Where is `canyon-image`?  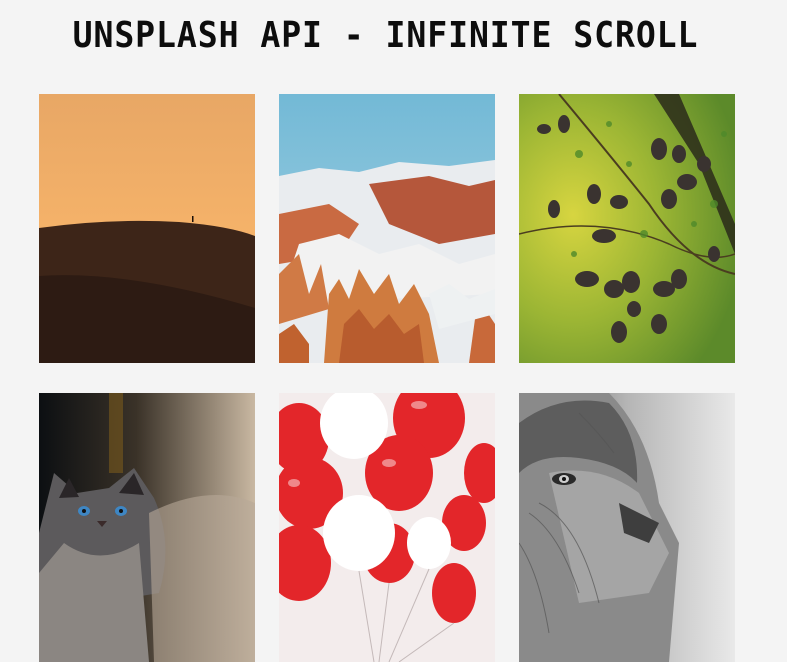
canyon-image is located at coordinates (387, 228).